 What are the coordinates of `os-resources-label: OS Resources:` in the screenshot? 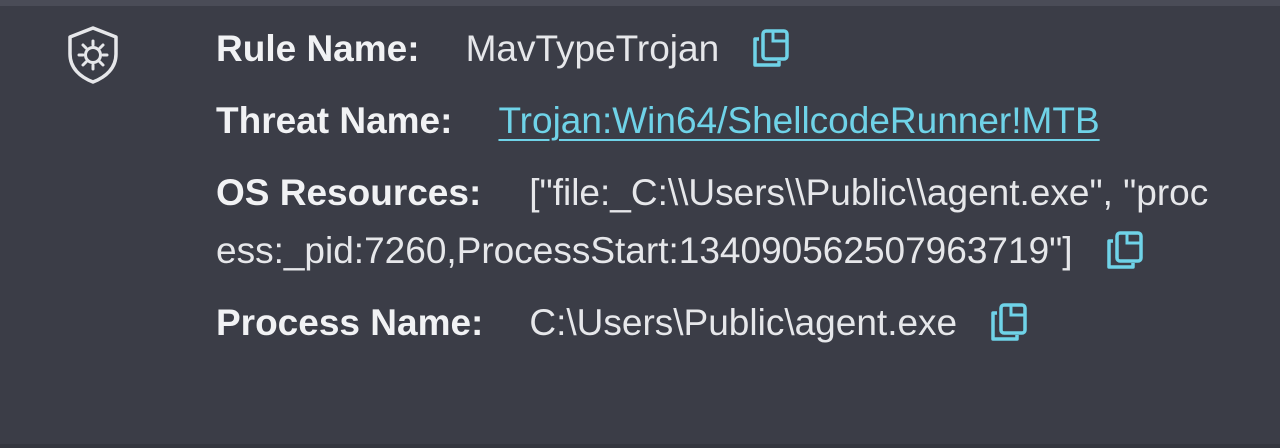 It's located at (349, 192).